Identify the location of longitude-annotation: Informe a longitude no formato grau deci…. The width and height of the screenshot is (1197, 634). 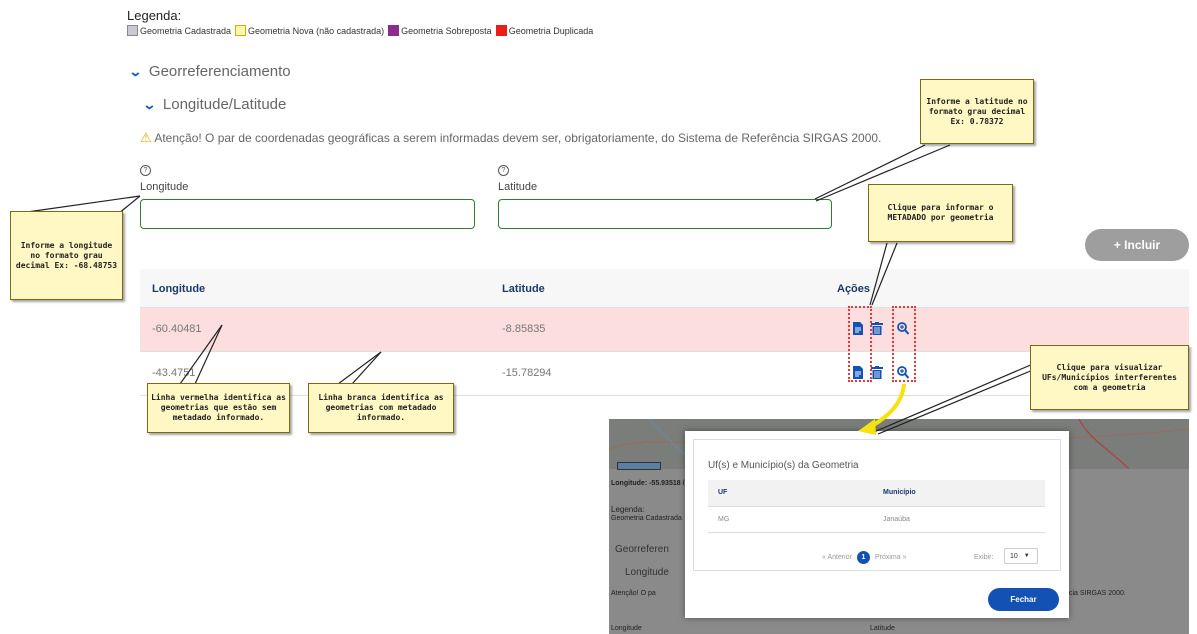
(66, 255).